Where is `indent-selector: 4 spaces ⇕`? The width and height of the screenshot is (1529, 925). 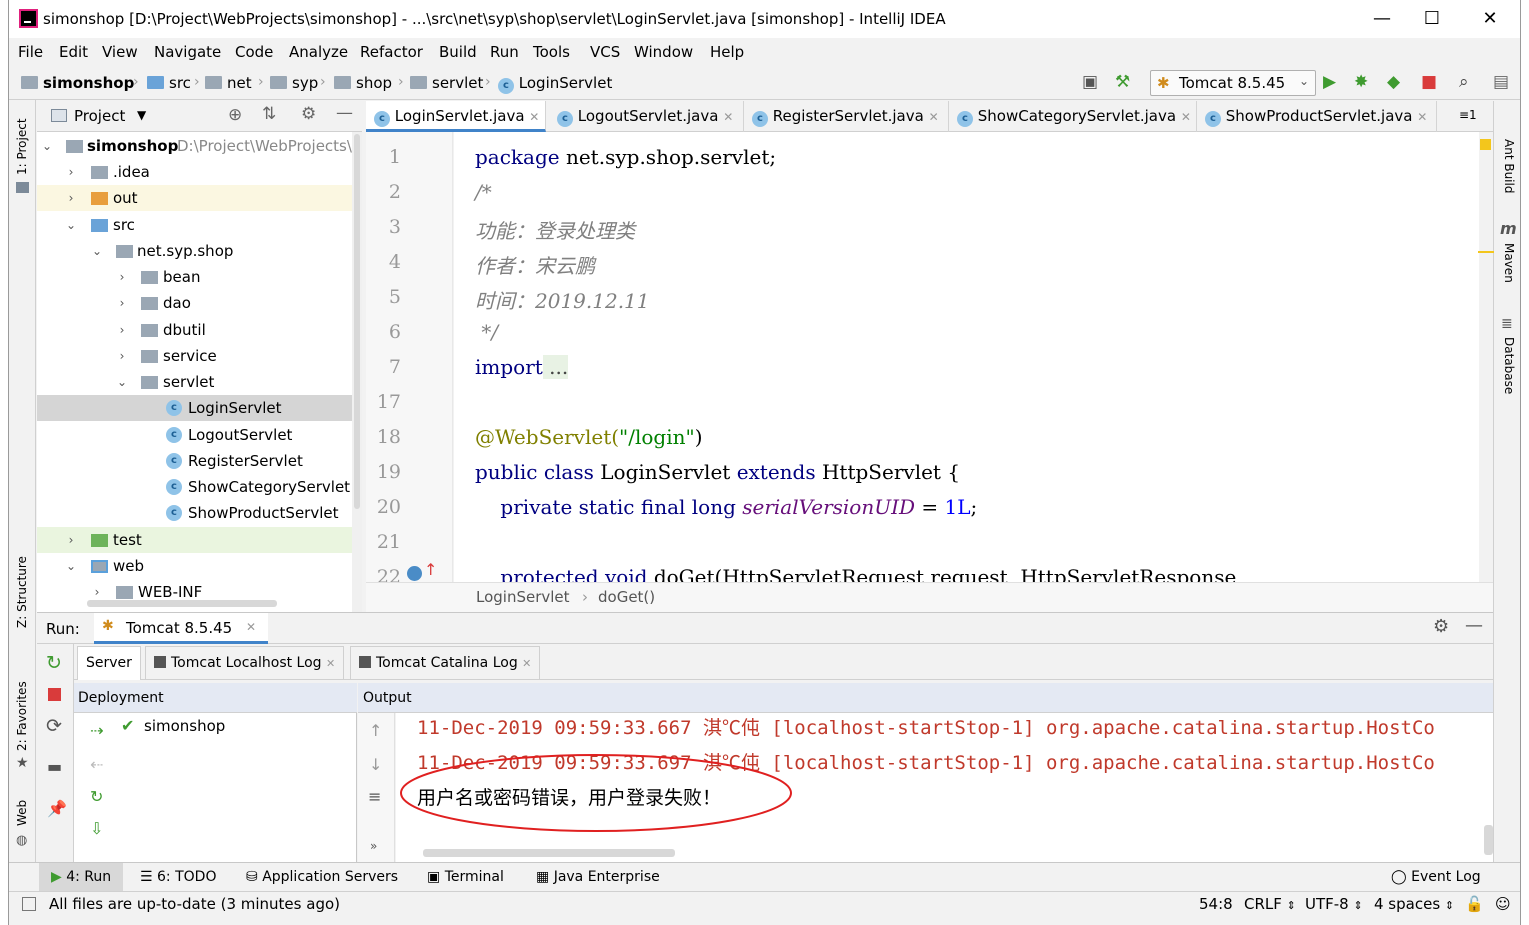
indent-selector: 4 spaces ⇕ is located at coordinates (1414, 904).